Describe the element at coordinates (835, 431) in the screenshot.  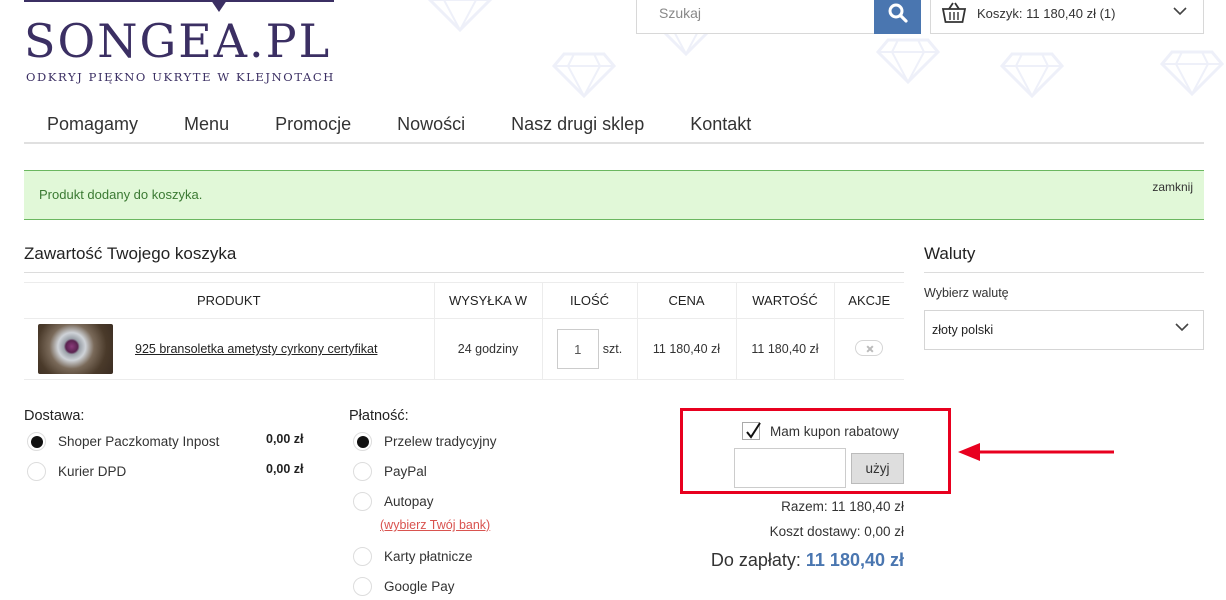
I see `coupon-label: Mam kupon rabatowy` at that location.